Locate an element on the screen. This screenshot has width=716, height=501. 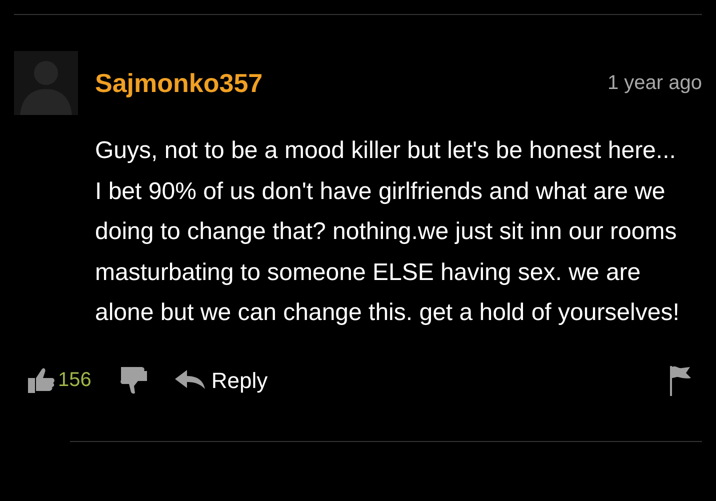
reply-arrow-icon is located at coordinates (190, 380).